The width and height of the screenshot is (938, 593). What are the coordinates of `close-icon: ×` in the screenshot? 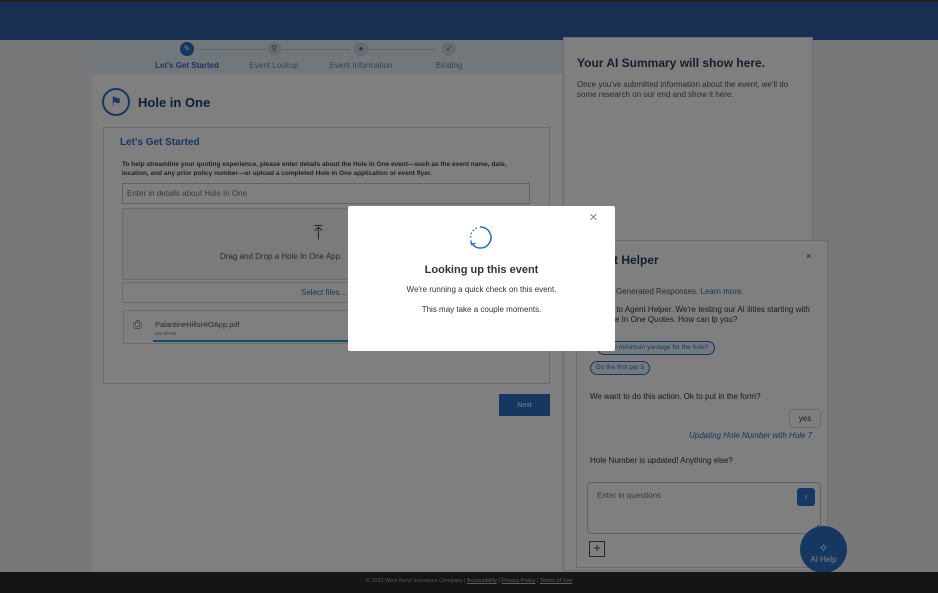 It's located at (593, 218).